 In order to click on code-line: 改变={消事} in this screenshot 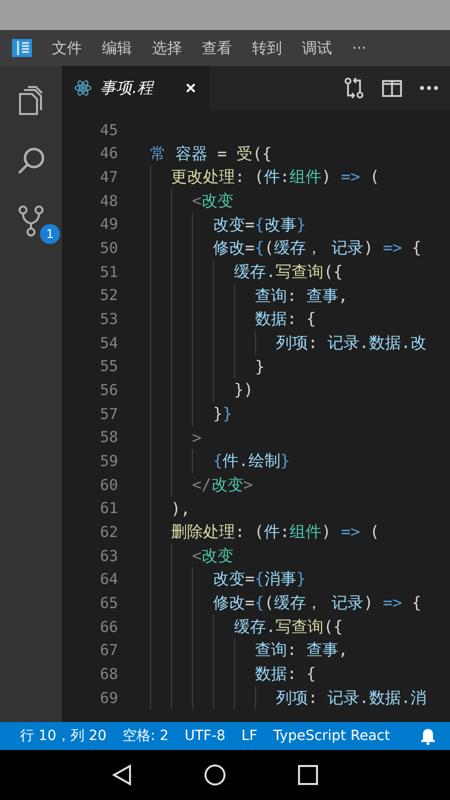, I will do `click(259, 579)`.